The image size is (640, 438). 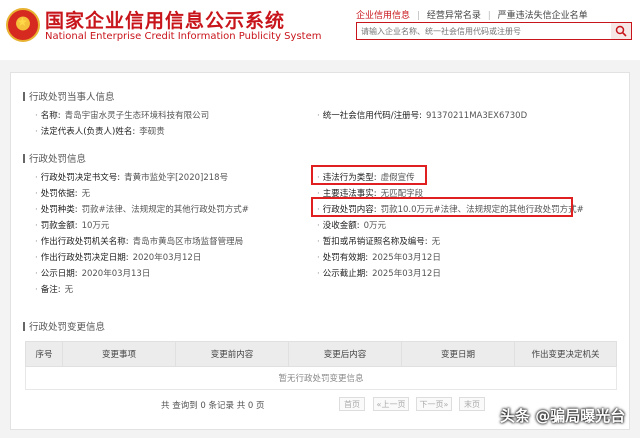 I want to click on value: 青黄市监处字[2020]218号, so click(x=176, y=178).